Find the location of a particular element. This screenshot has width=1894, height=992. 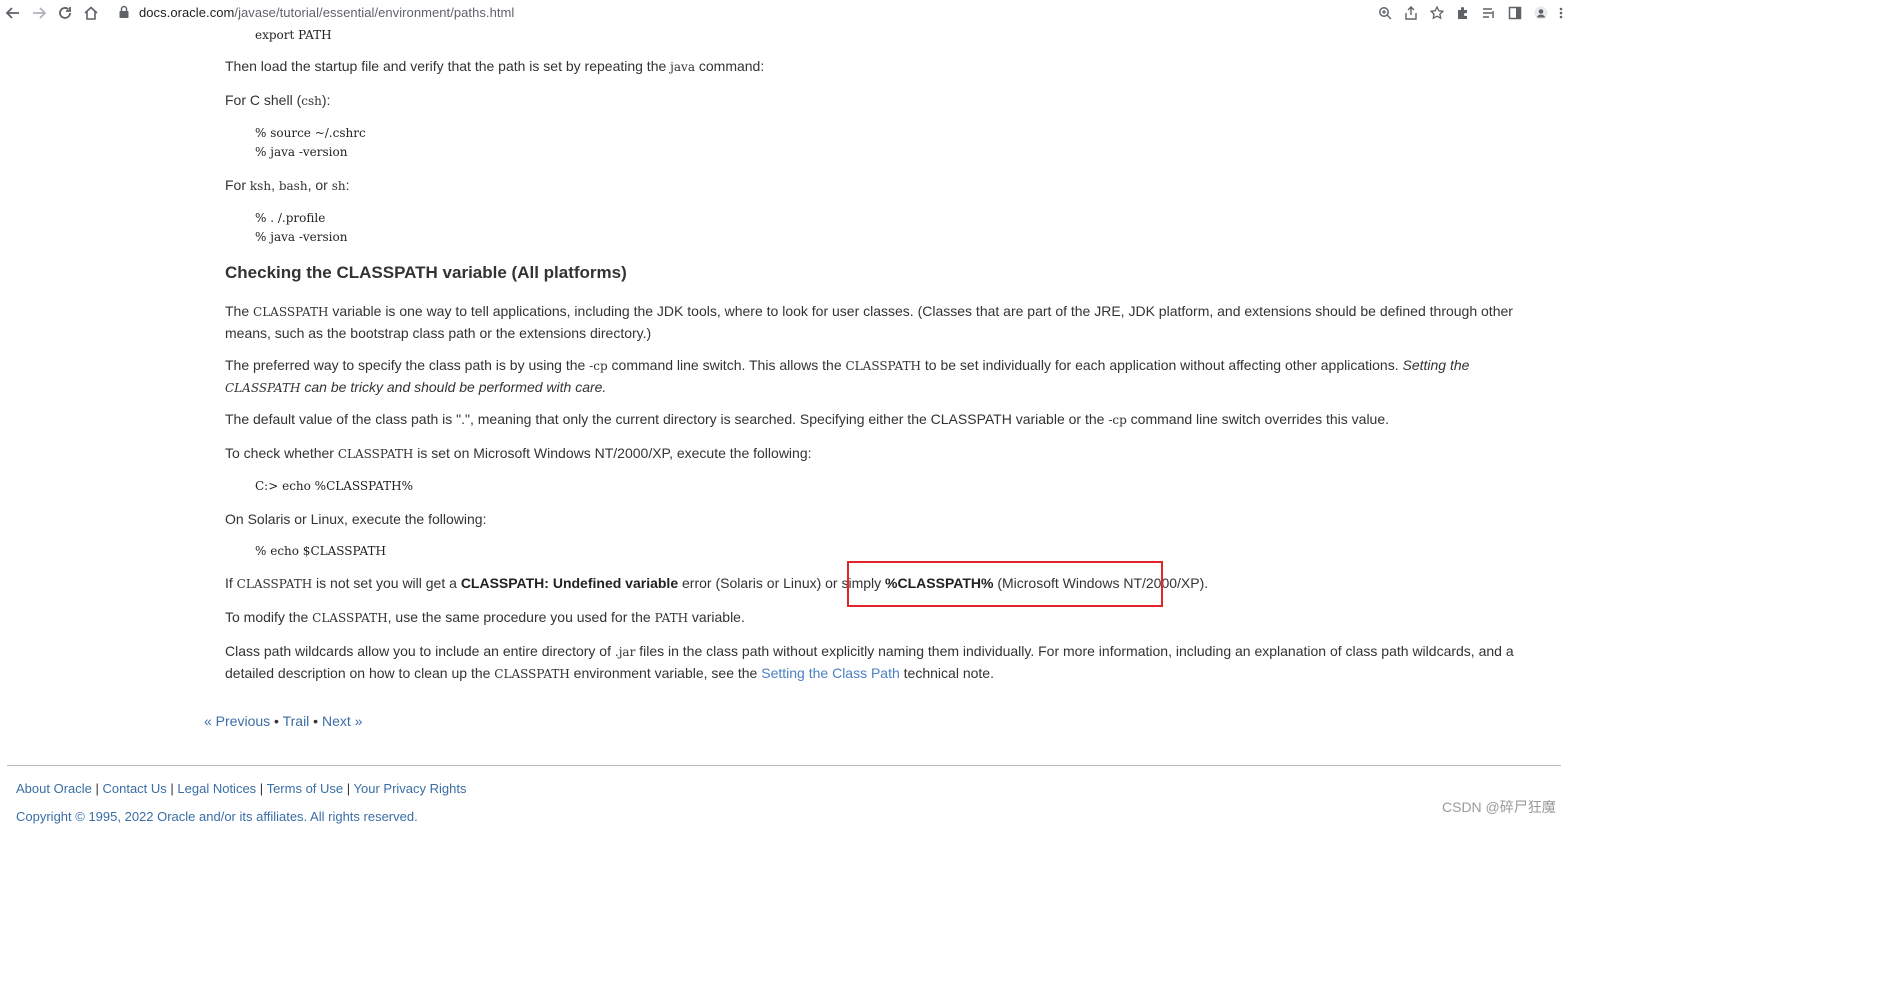

contact-us-link: Contact Us is located at coordinates (134, 788).